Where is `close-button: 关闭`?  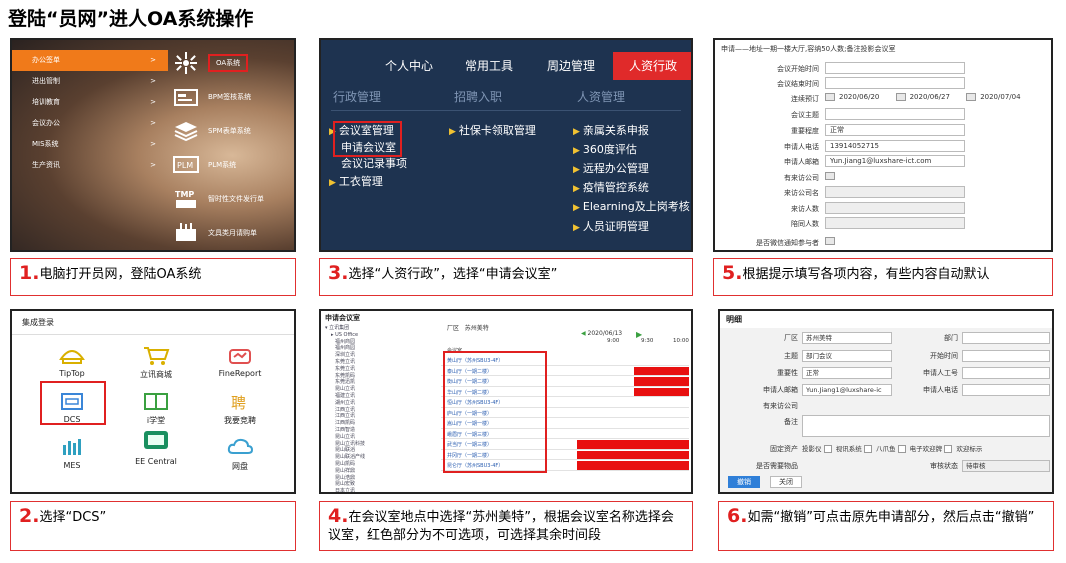 close-button: 关闭 is located at coordinates (786, 482).